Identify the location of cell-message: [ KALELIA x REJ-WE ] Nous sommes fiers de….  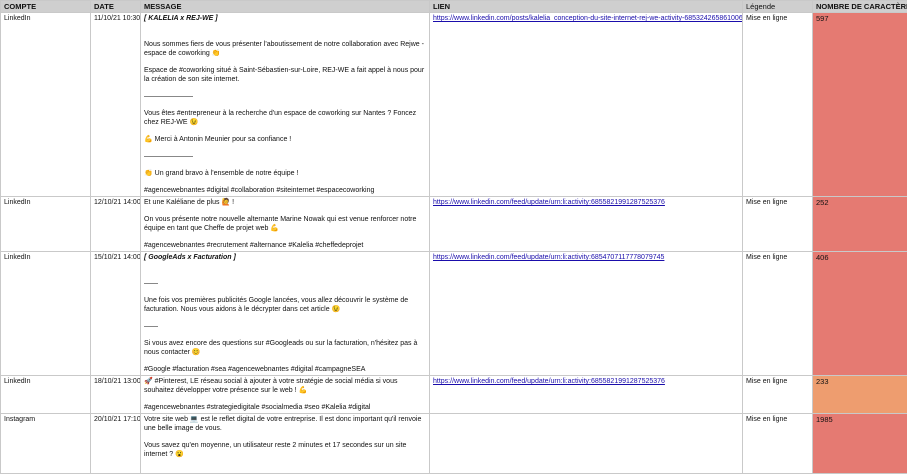
(285, 105).